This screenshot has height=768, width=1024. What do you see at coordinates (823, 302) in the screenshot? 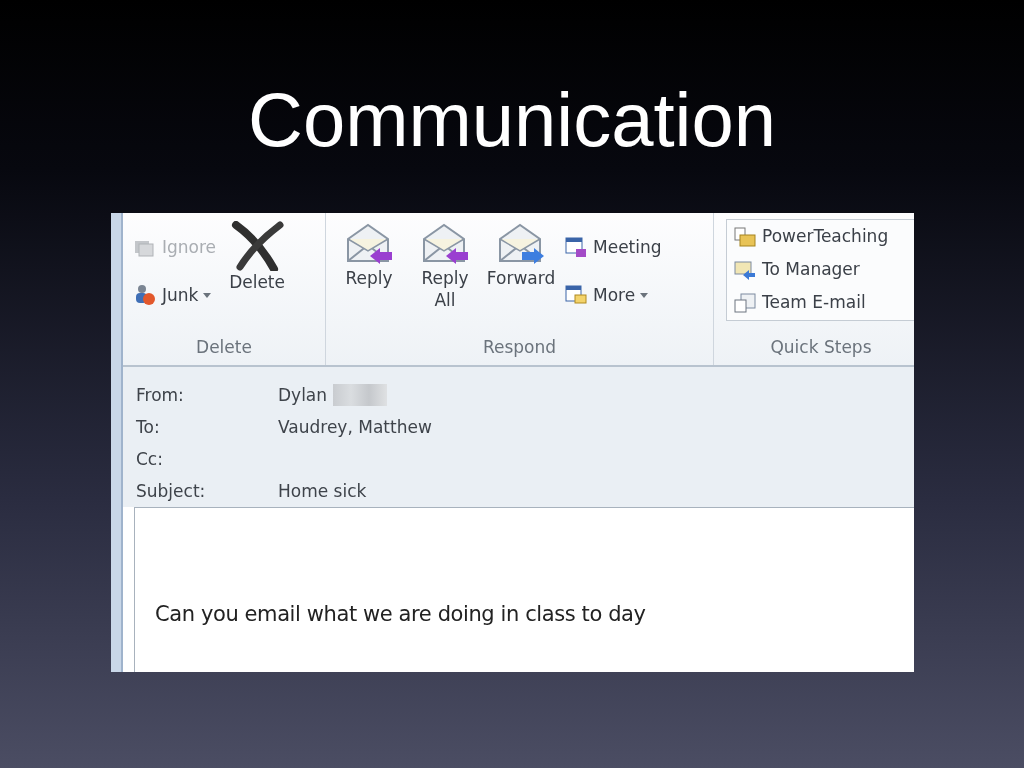
I see `quick-step-item: Team E-mail` at bounding box center [823, 302].